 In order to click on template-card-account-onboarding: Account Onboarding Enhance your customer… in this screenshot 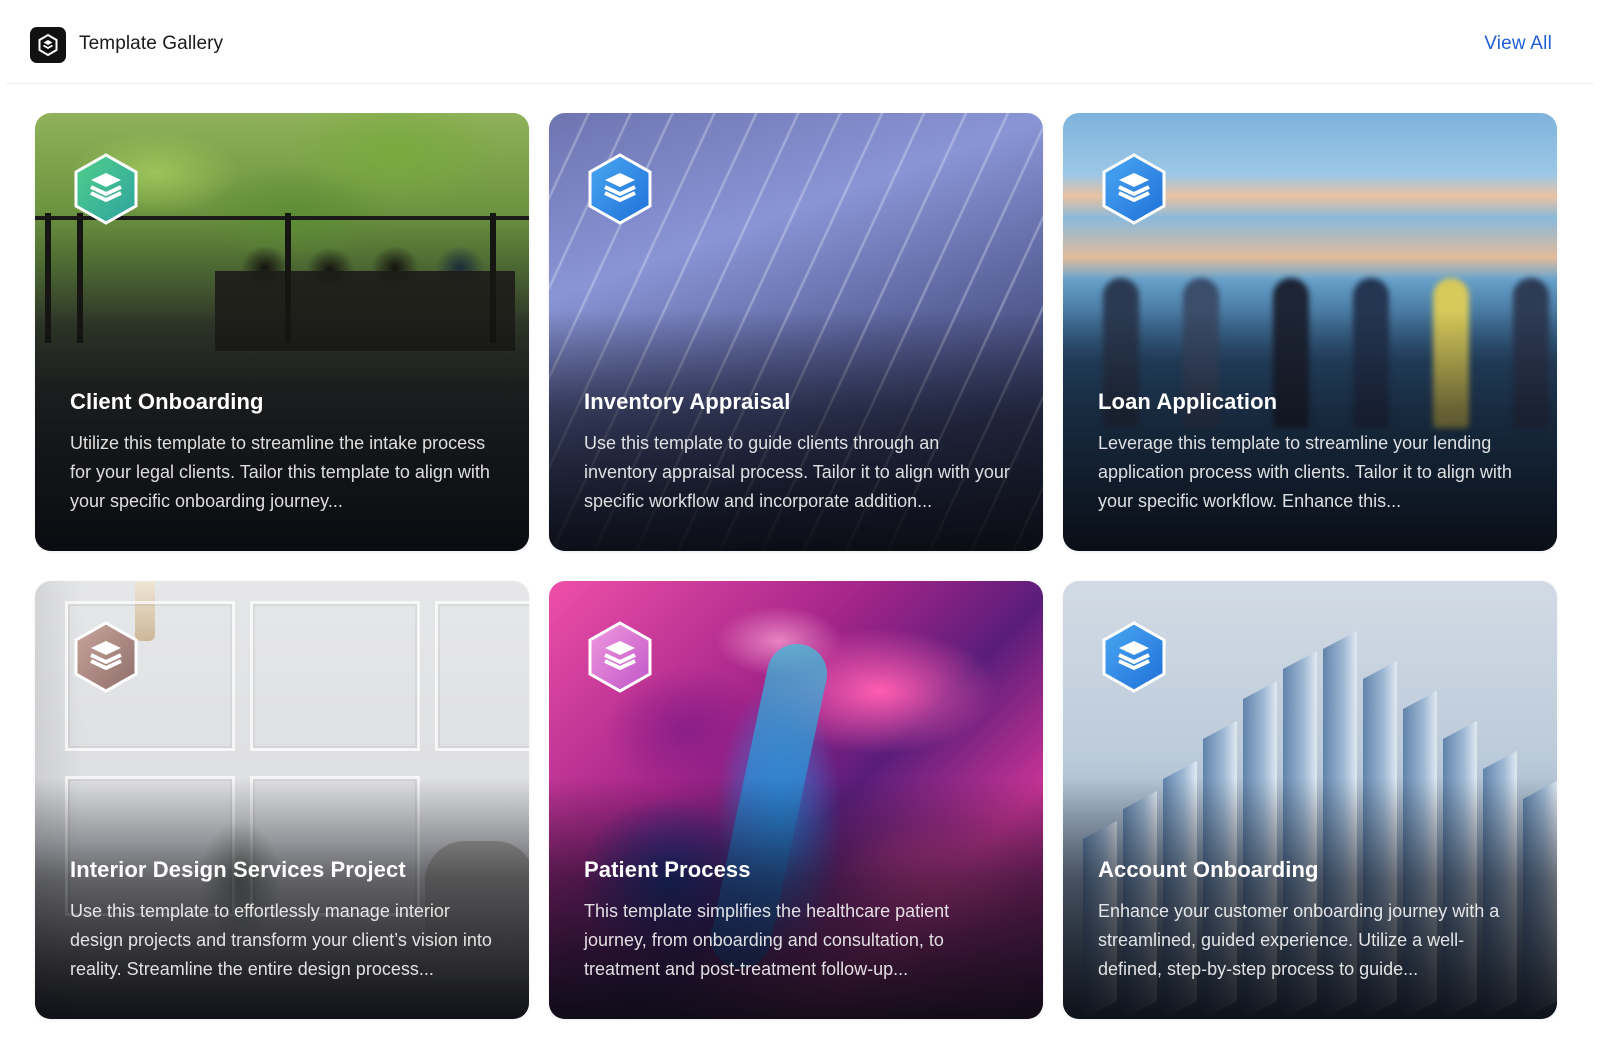, I will do `click(1310, 800)`.